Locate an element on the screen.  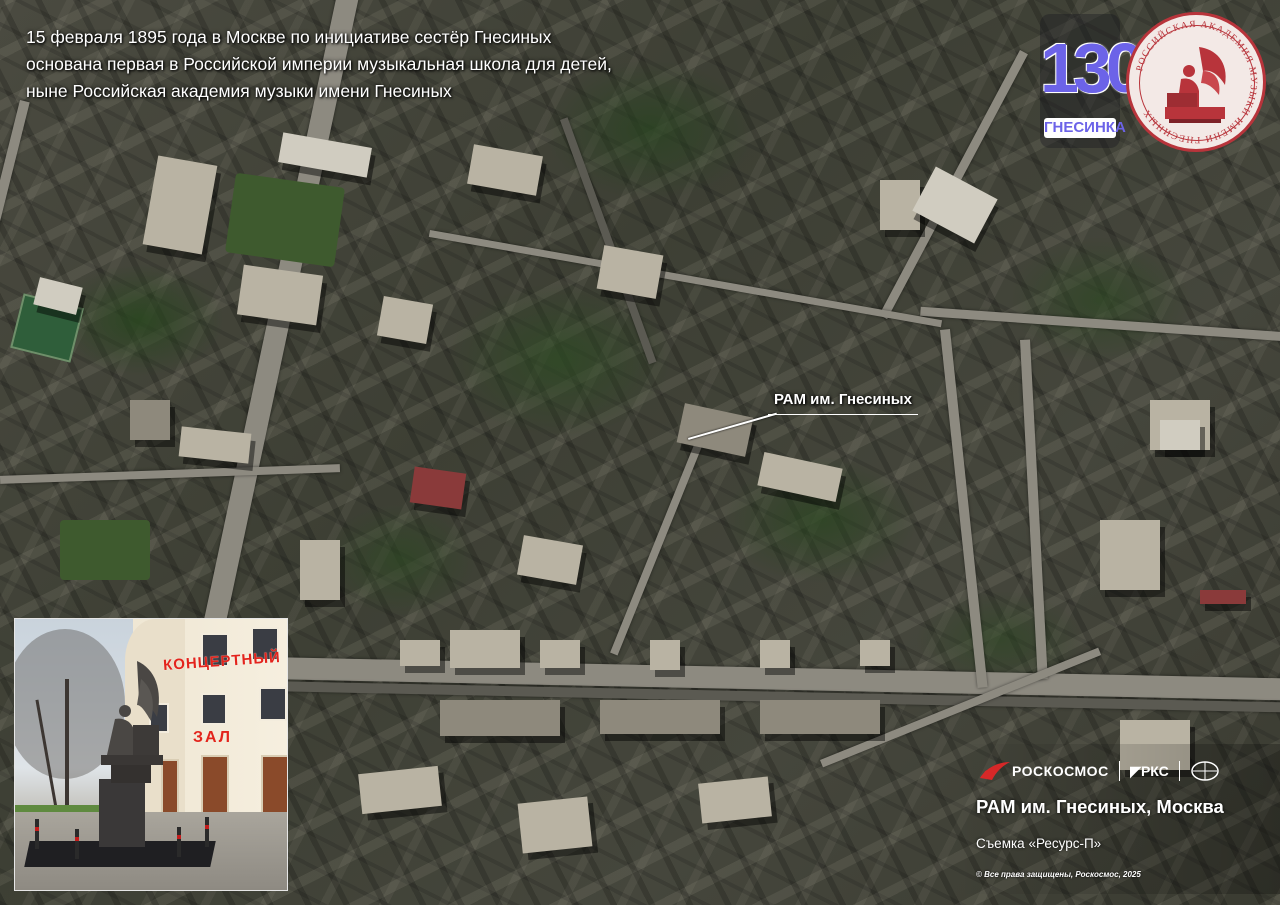
rks-mark-icon: ◤ is located at coordinates (1135, 770).